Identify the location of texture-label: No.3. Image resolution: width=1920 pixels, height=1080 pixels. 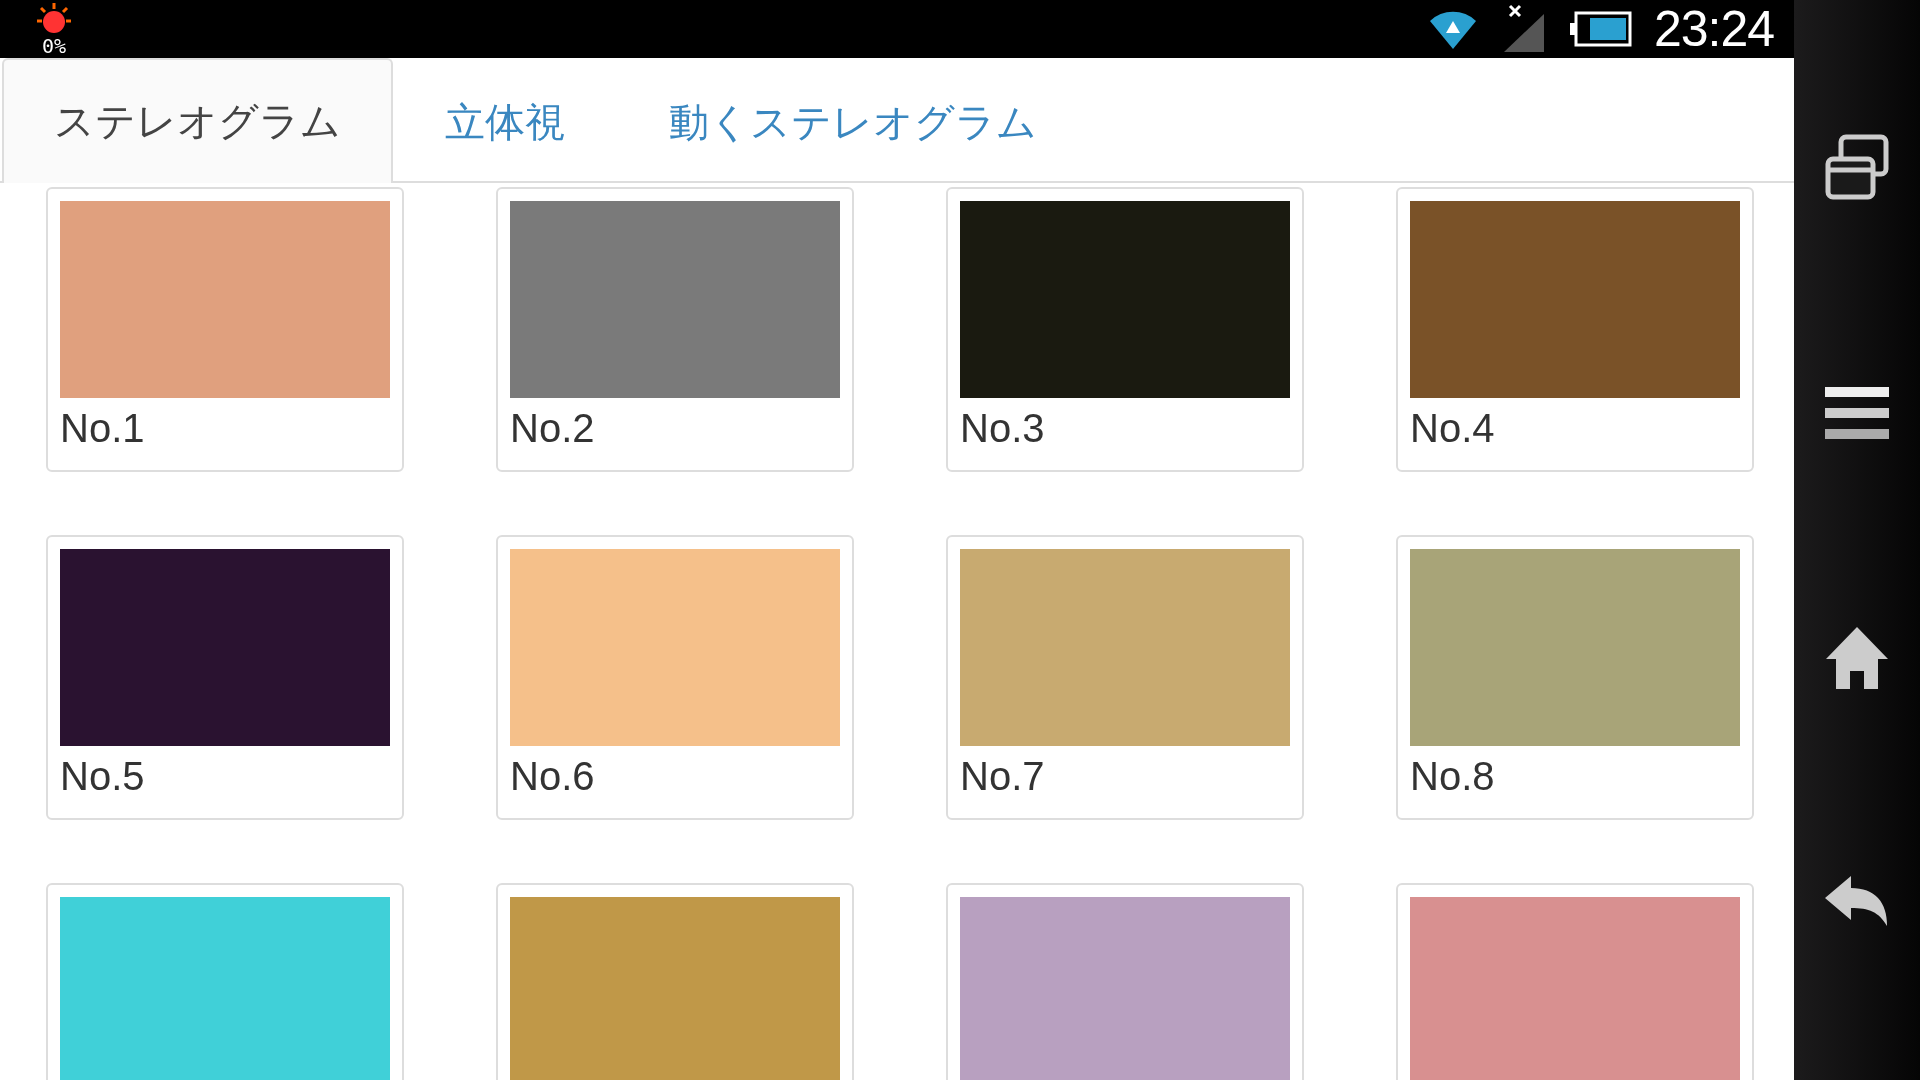
(1003, 428).